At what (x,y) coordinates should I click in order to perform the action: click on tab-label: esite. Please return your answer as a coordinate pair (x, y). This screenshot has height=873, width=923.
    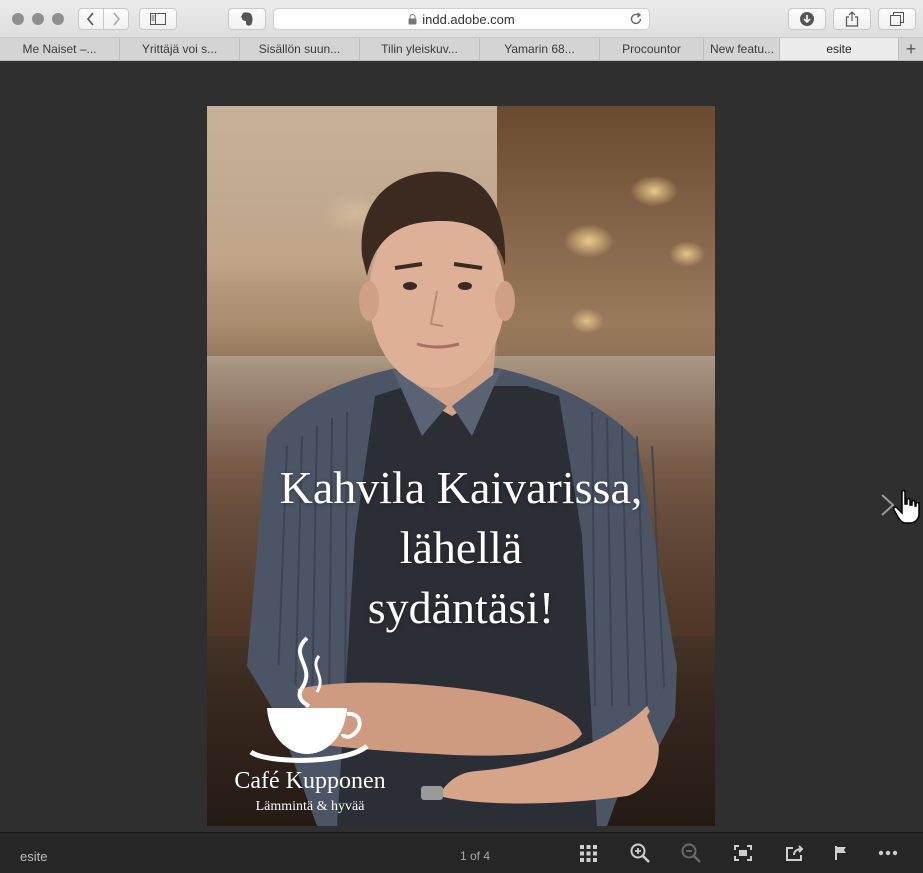
    Looking at the image, I should click on (839, 49).